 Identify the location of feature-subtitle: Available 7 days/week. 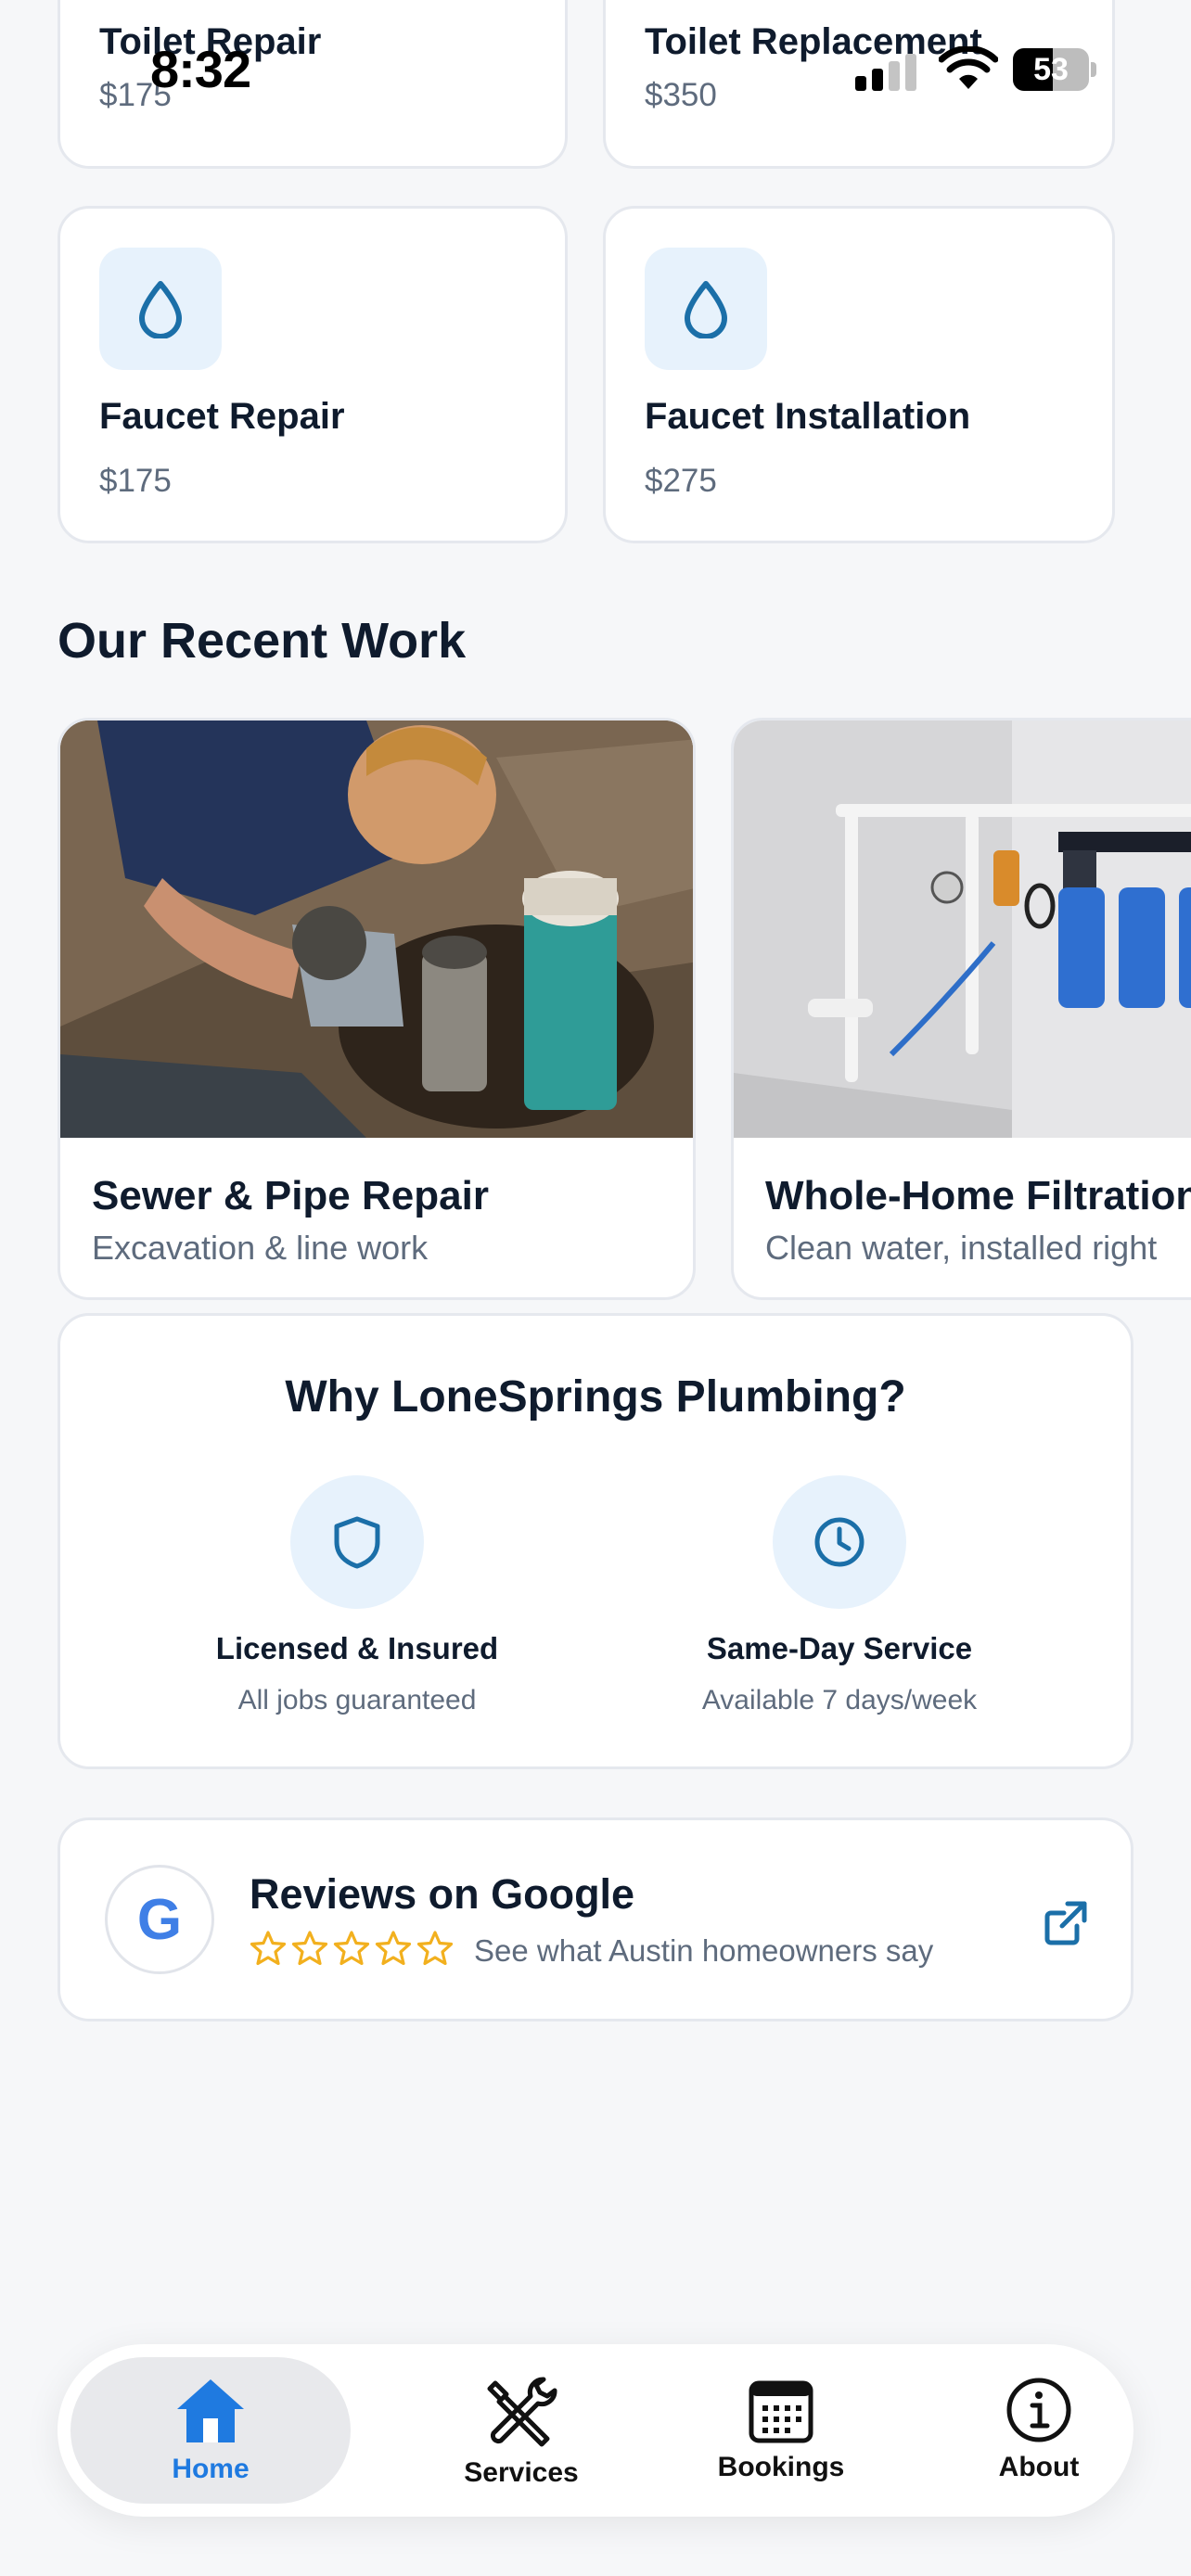
(840, 1700).